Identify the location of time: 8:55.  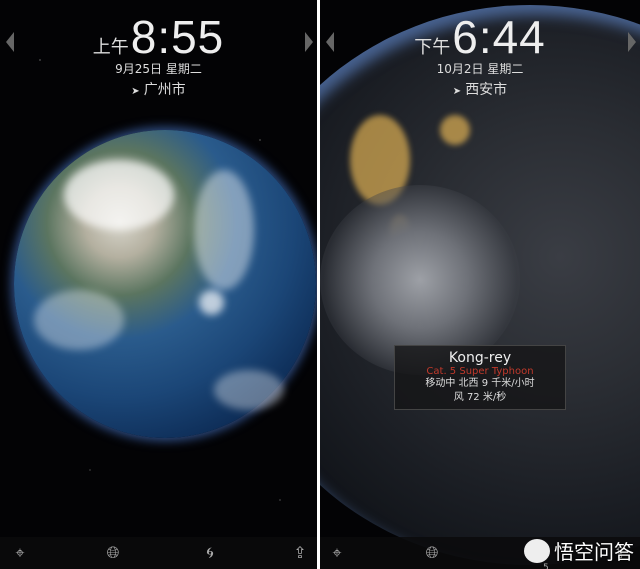
(177, 37).